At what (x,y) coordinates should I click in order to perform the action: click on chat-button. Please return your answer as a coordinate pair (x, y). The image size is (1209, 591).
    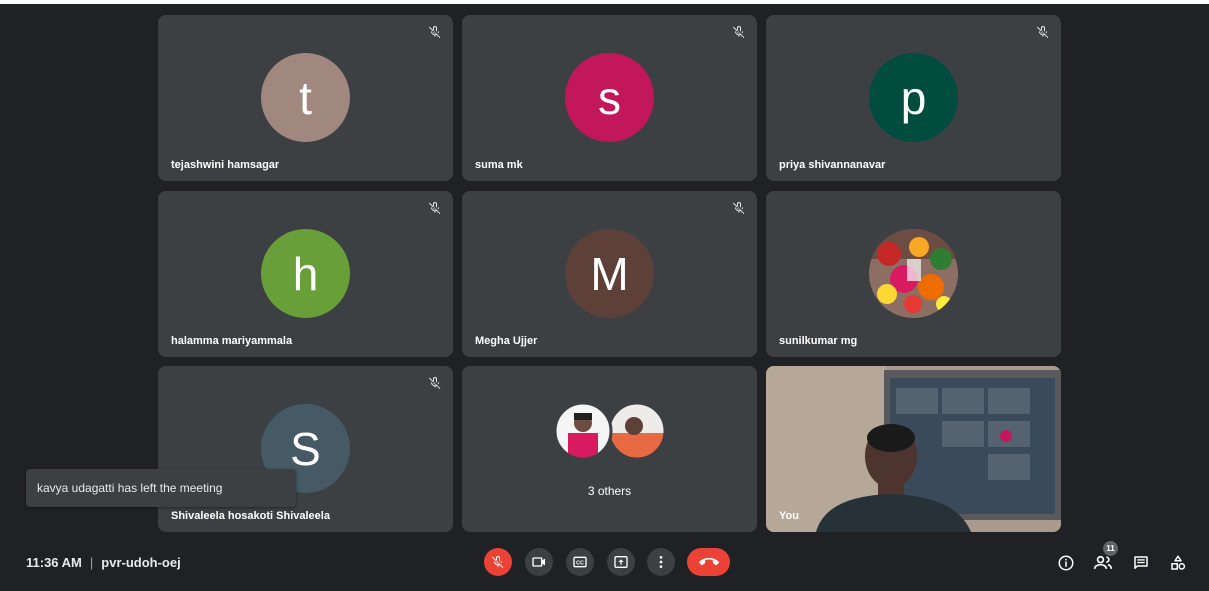
    Looking at the image, I should click on (1141, 563).